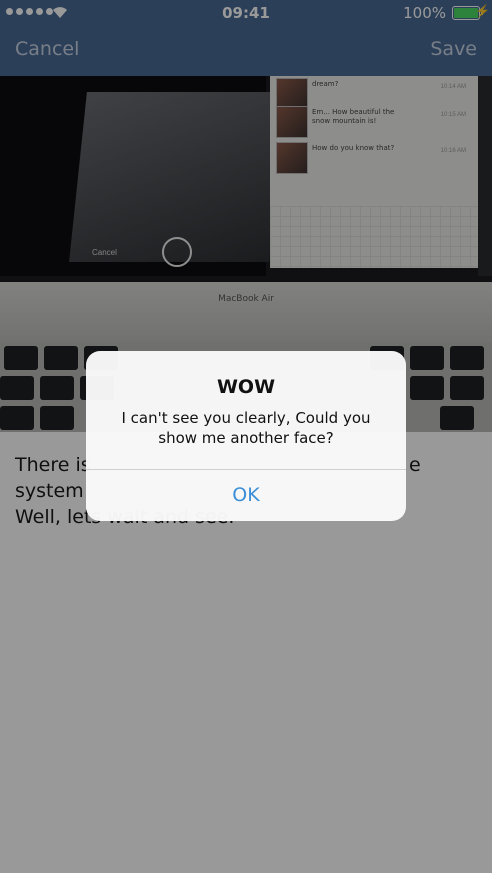  I want to click on alert-title: WOW, so click(246, 387).